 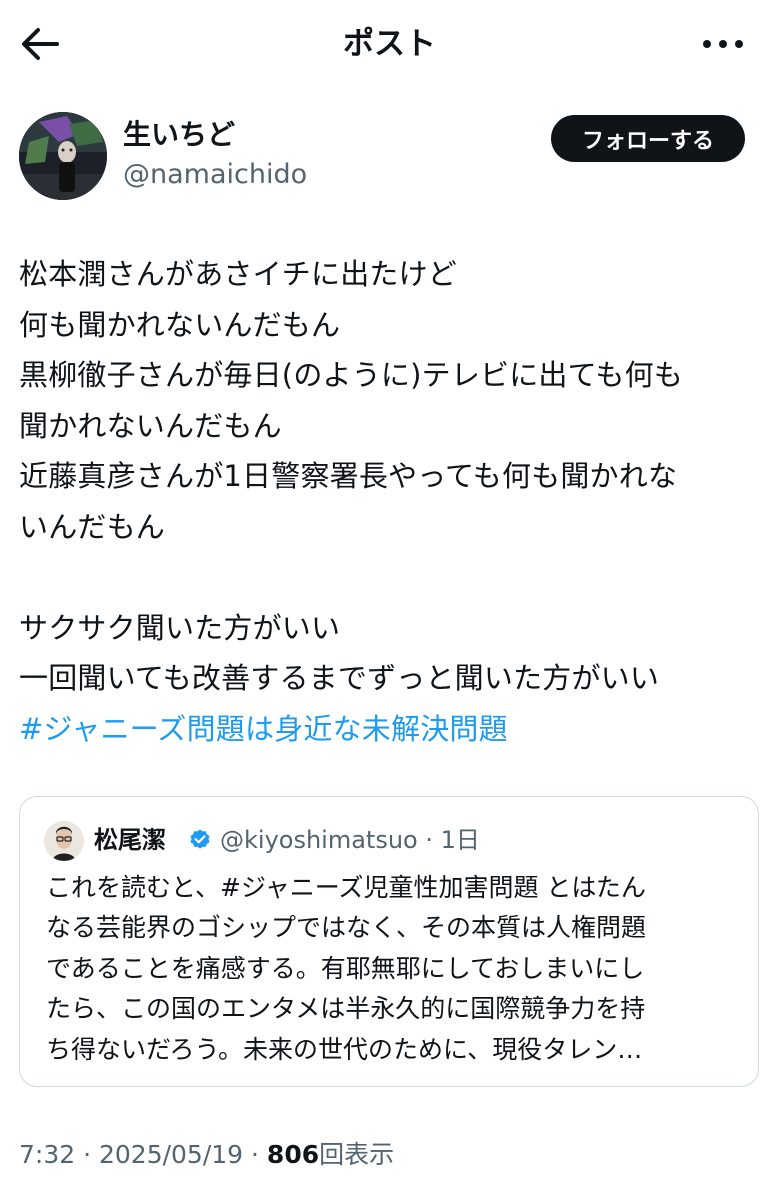 I want to click on verified-badge-icon, so click(x=200, y=839).